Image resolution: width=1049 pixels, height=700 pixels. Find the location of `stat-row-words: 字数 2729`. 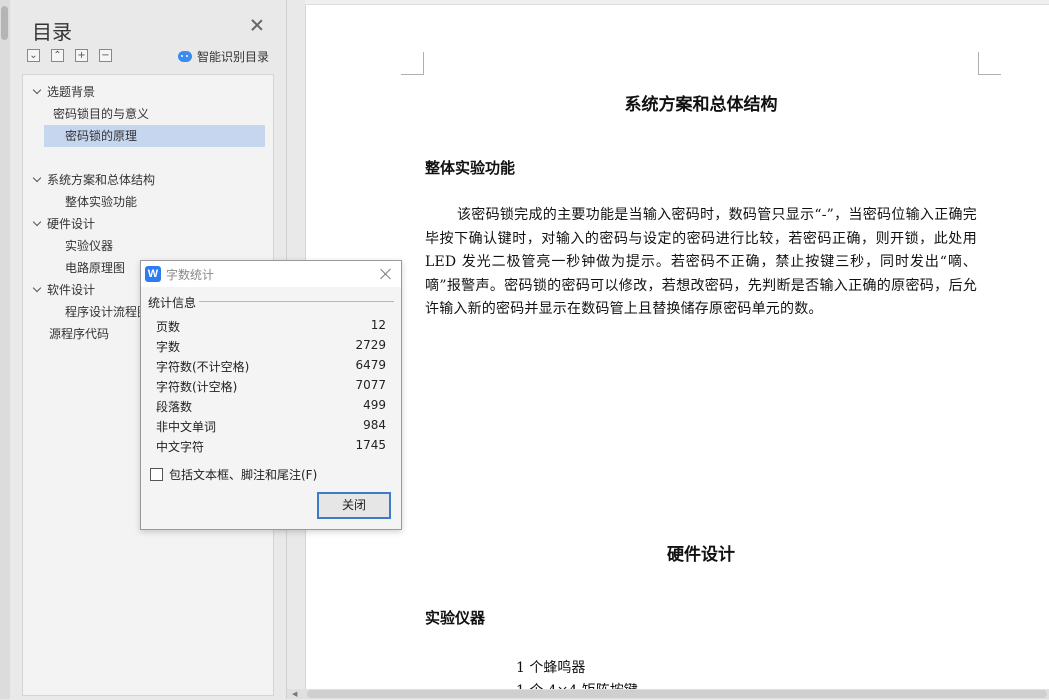

stat-row-words: 字数 2729 is located at coordinates (271, 348).